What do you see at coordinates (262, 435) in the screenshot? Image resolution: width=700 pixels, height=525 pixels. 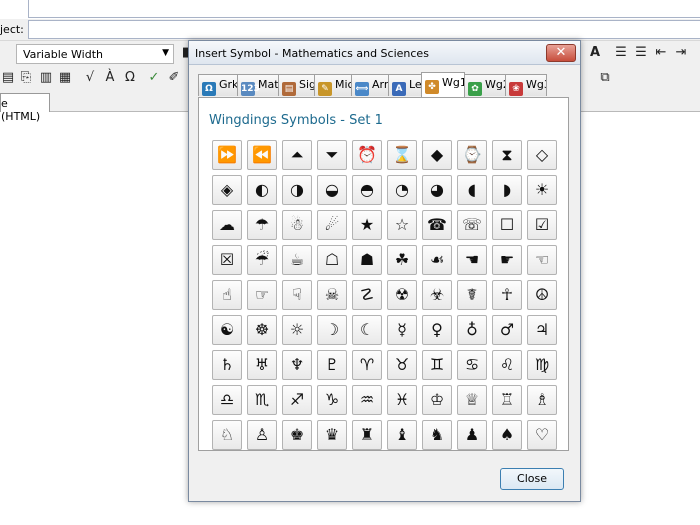 I see `symbol-button: ♙` at bounding box center [262, 435].